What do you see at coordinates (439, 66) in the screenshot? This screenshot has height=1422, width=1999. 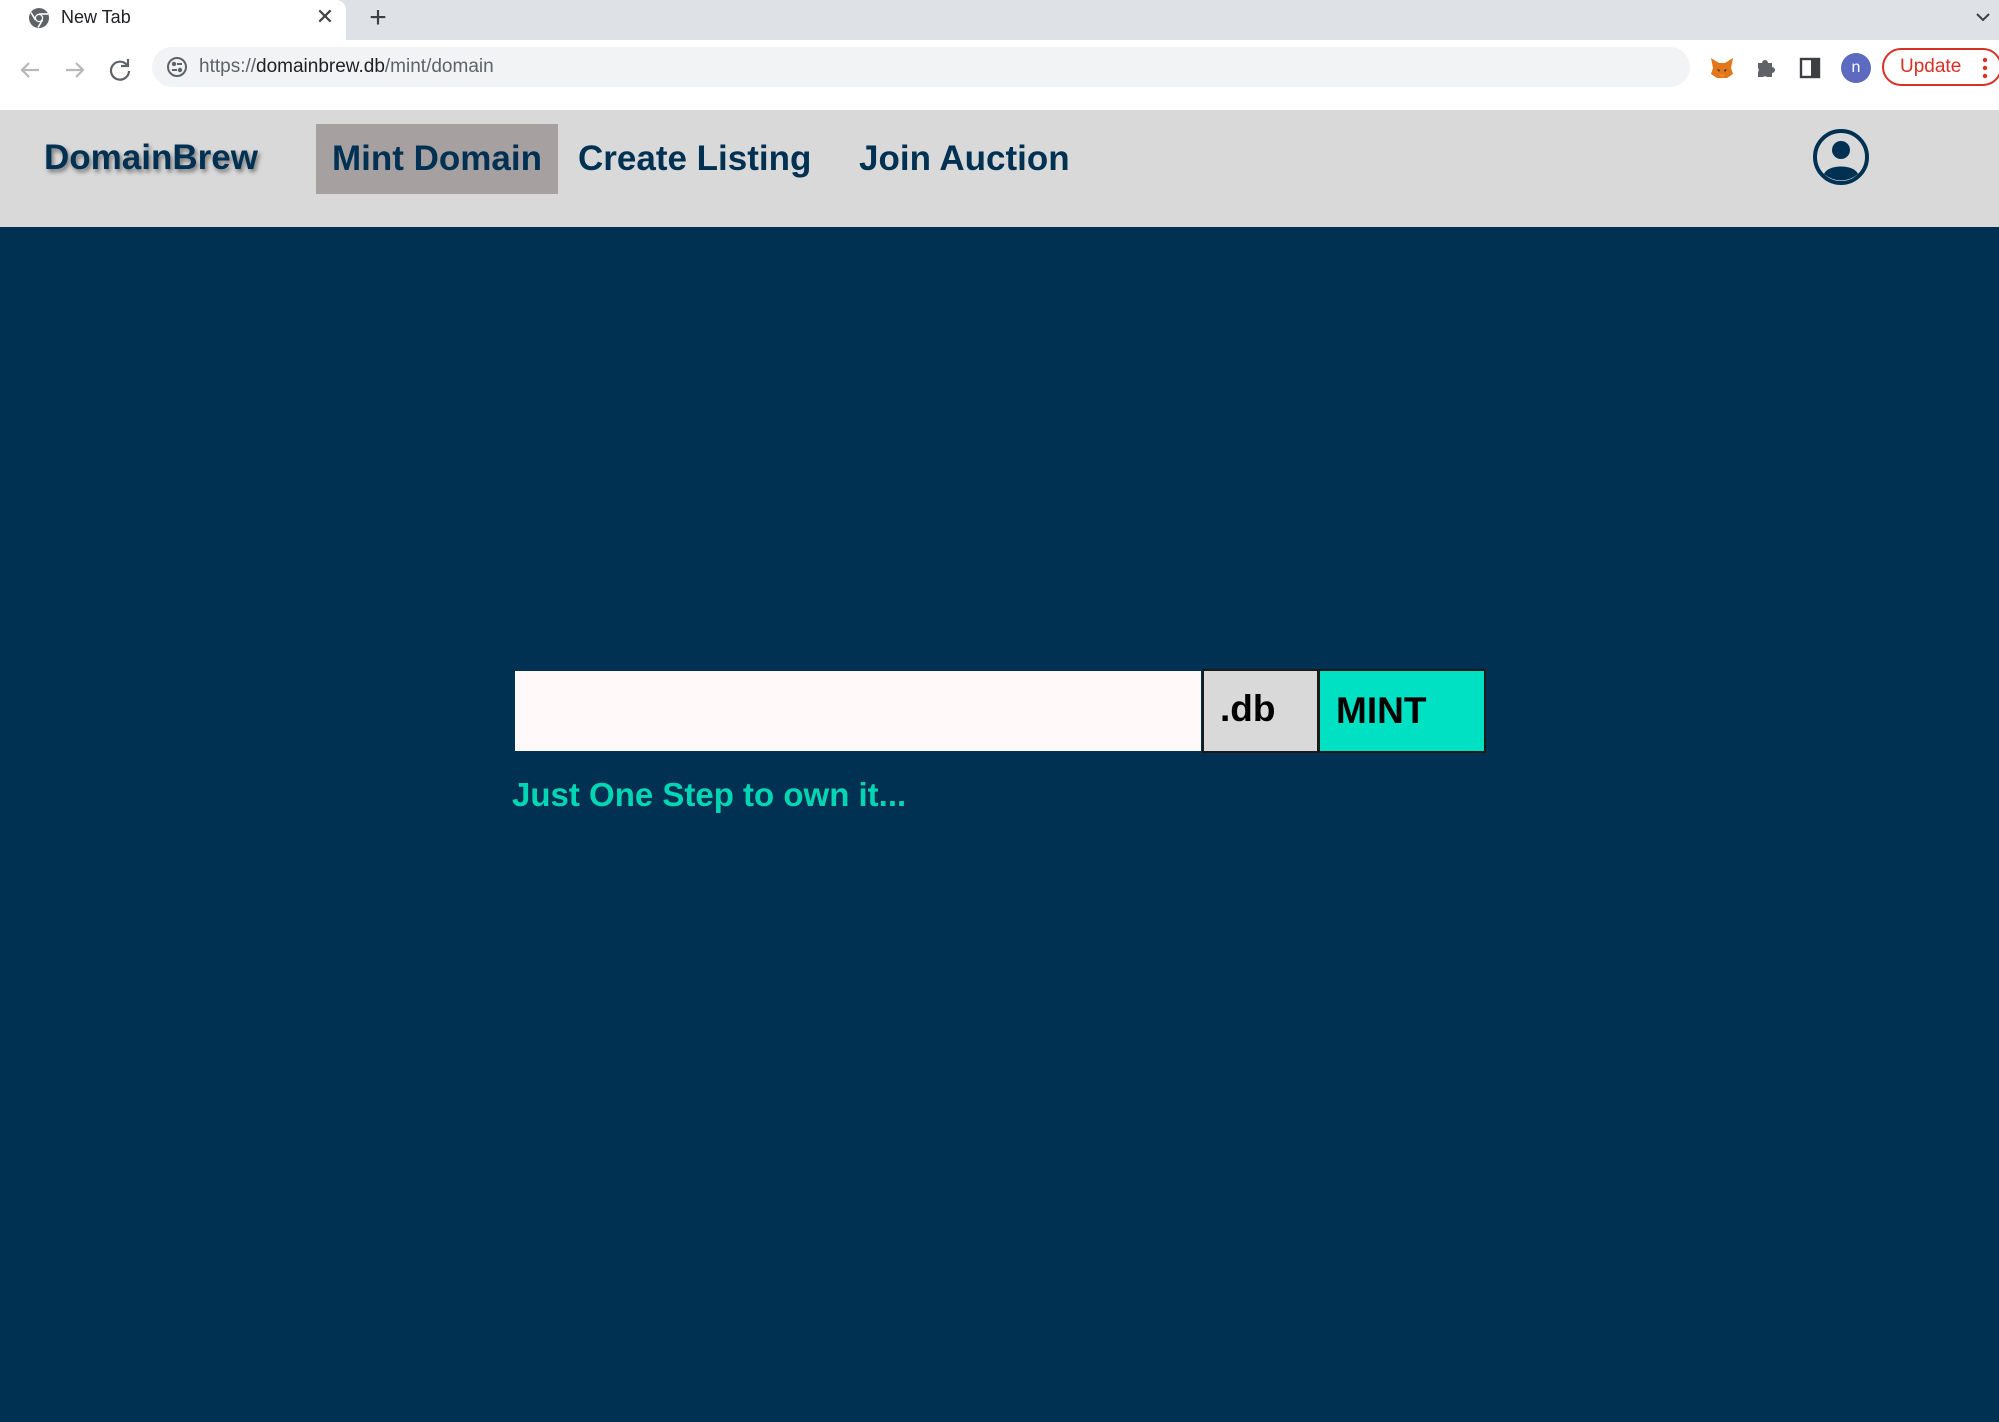 I see `url-path: /mint/domain` at bounding box center [439, 66].